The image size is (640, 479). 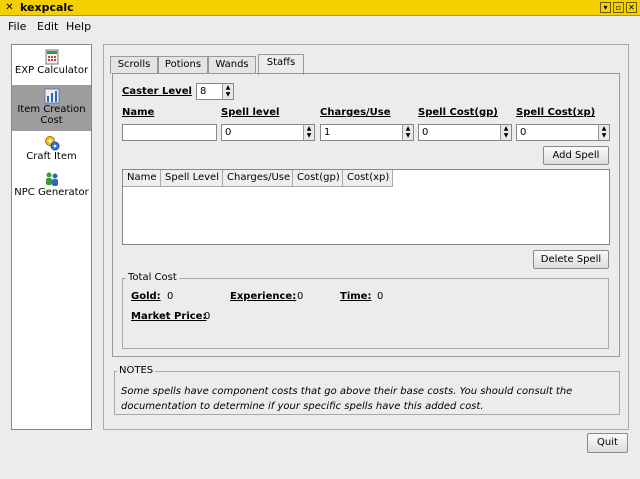 What do you see at coordinates (556, 112) in the screenshot?
I see `spell-cost-xp-label: Spell Cost(xp)` at bounding box center [556, 112].